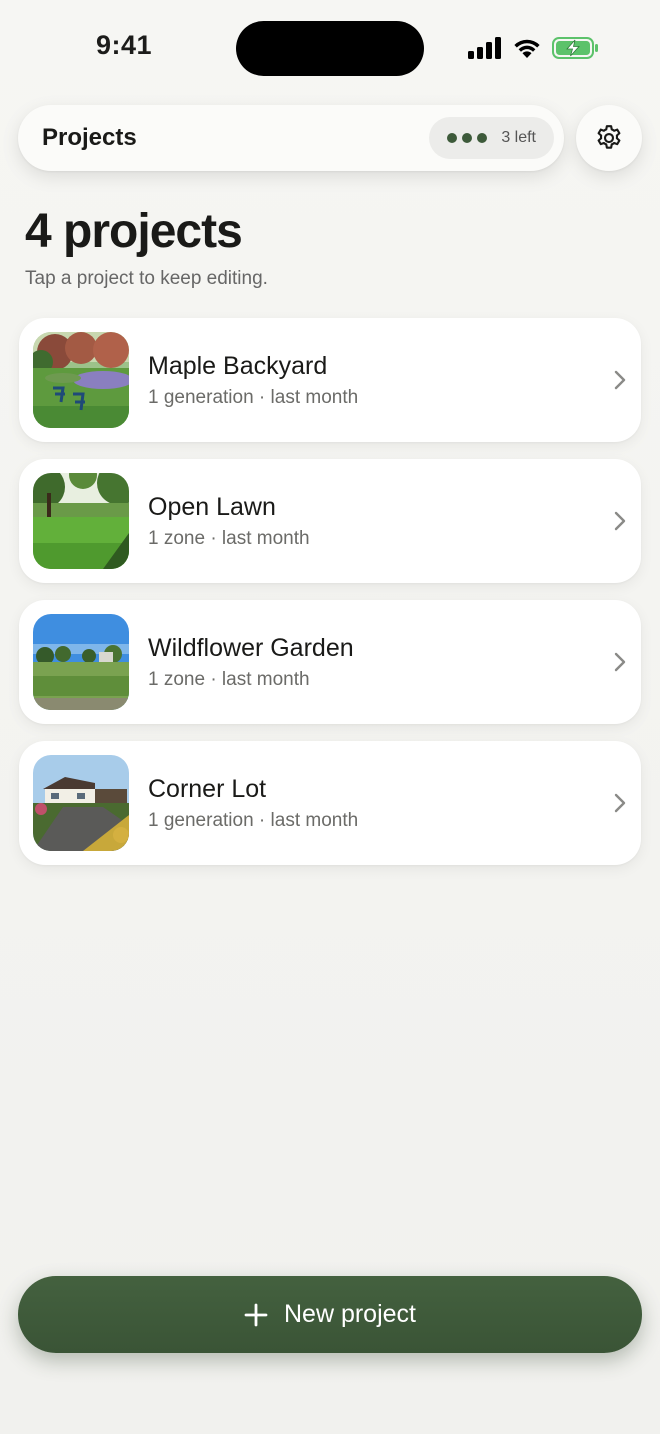 This screenshot has width=660, height=1434. I want to click on project-name: Corner Lot, so click(207, 788).